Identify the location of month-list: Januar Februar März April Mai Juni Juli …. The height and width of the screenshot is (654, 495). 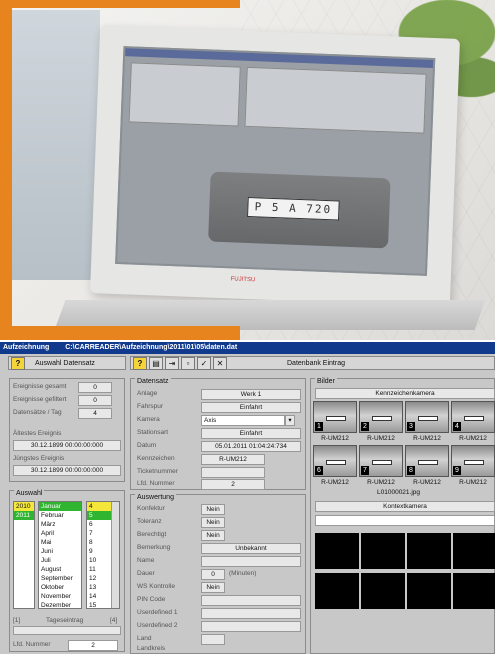
(60, 555).